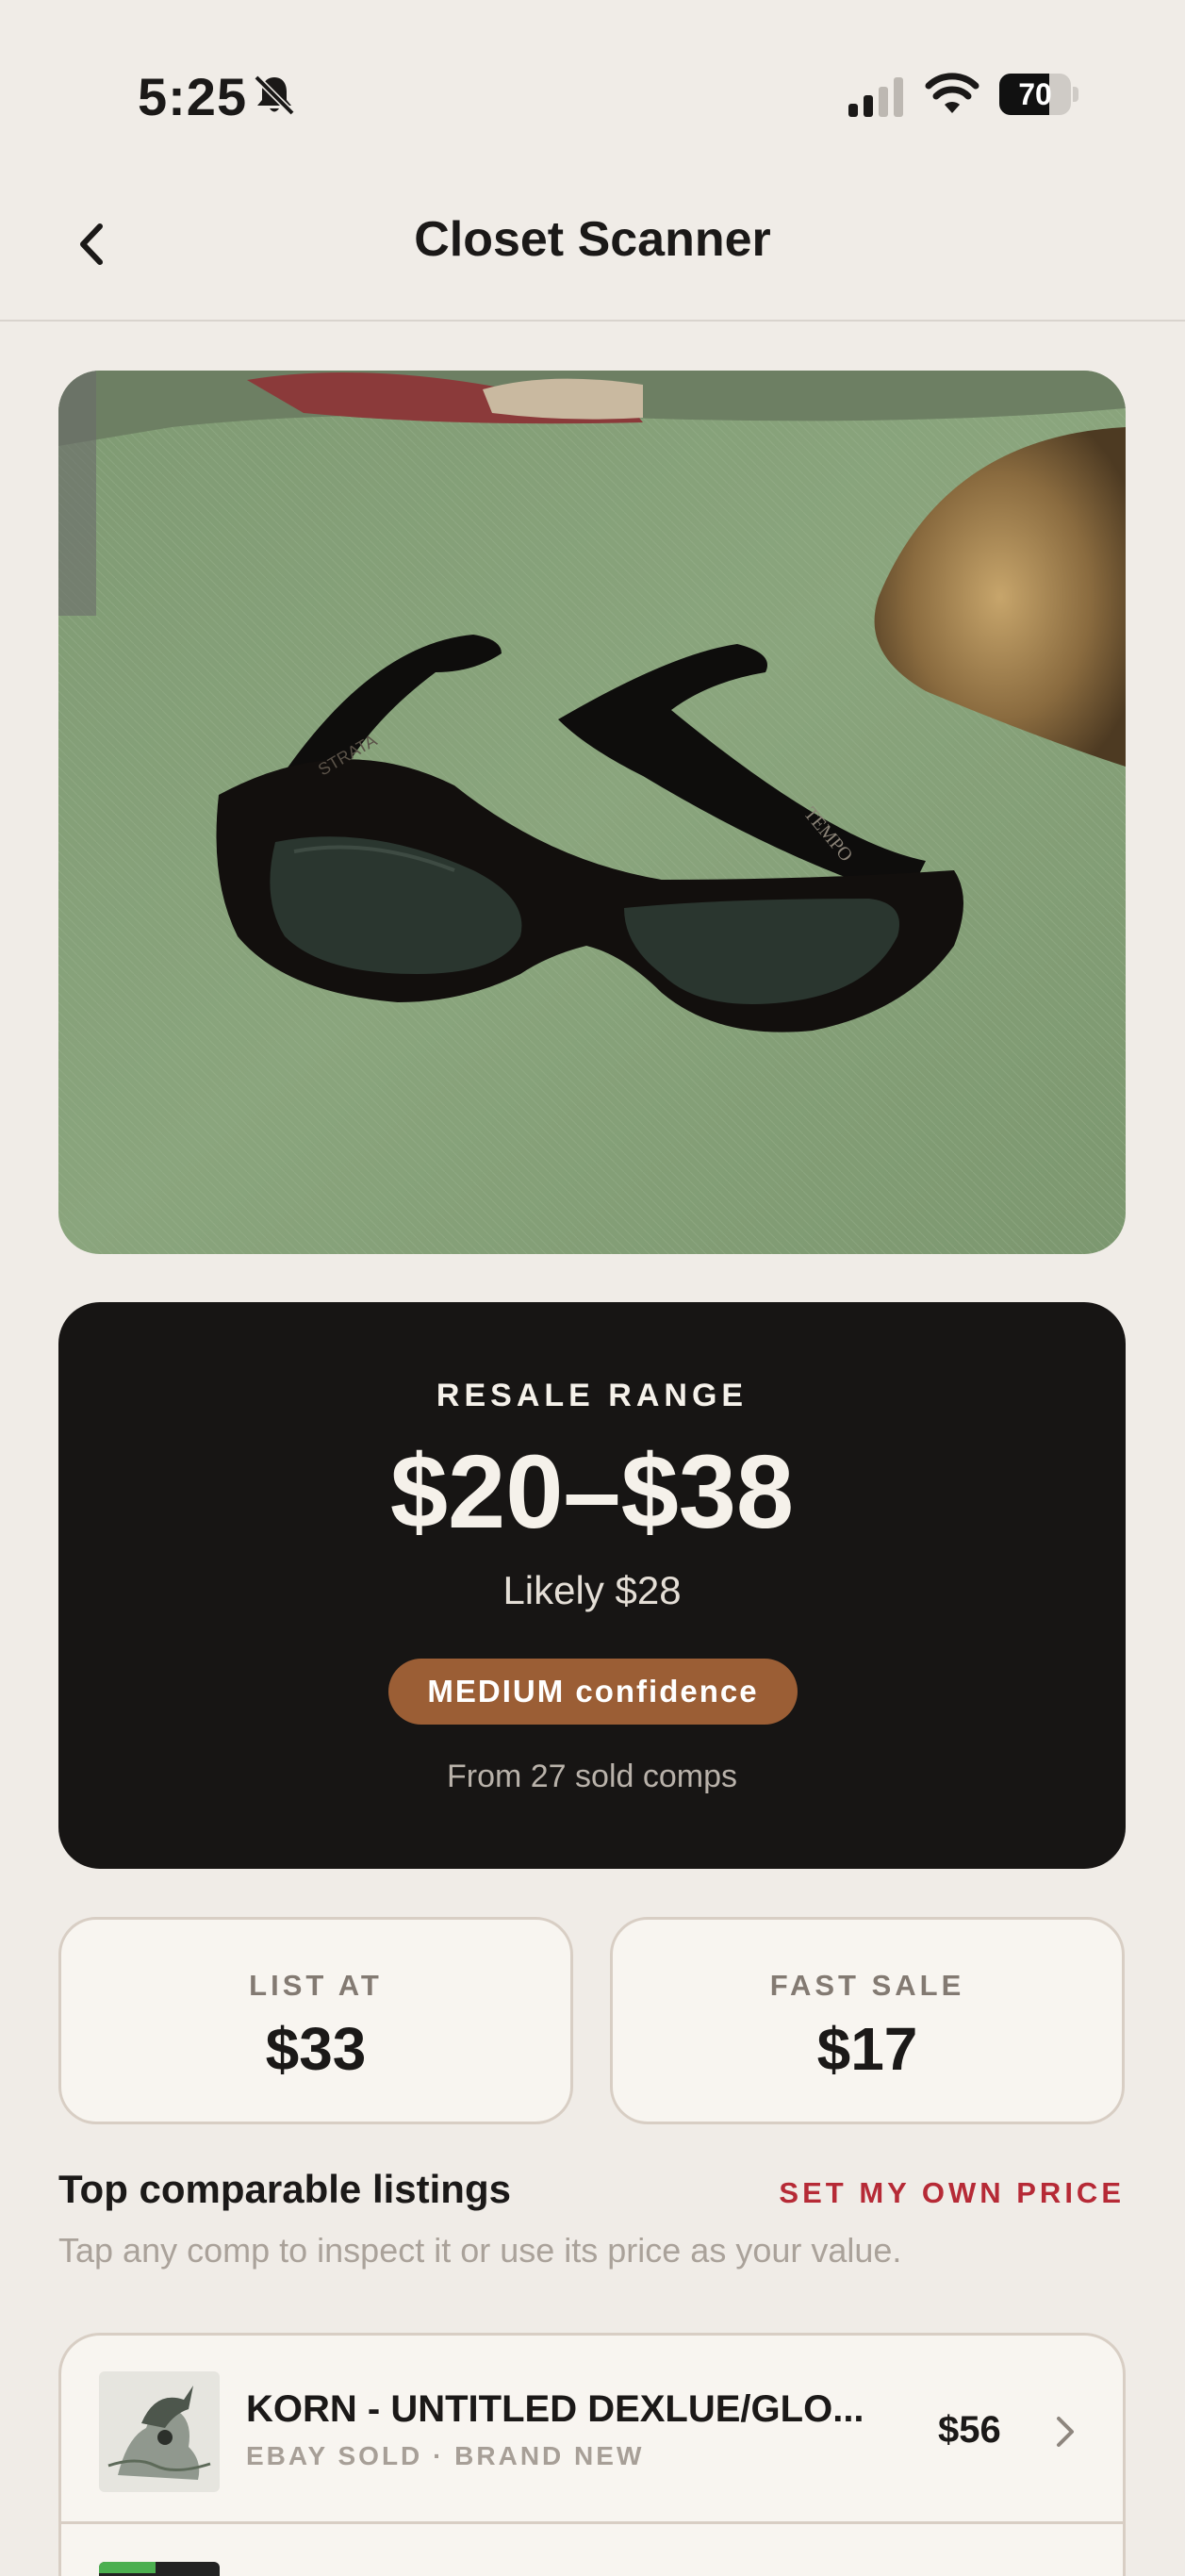  I want to click on listing-price: $56, so click(970, 2430).